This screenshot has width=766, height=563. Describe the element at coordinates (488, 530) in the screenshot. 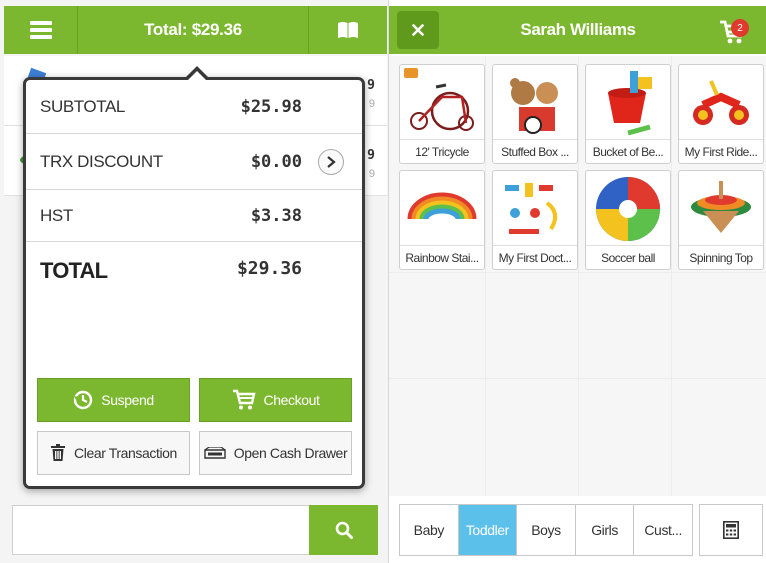

I see `tab-toddler: Toddler` at that location.